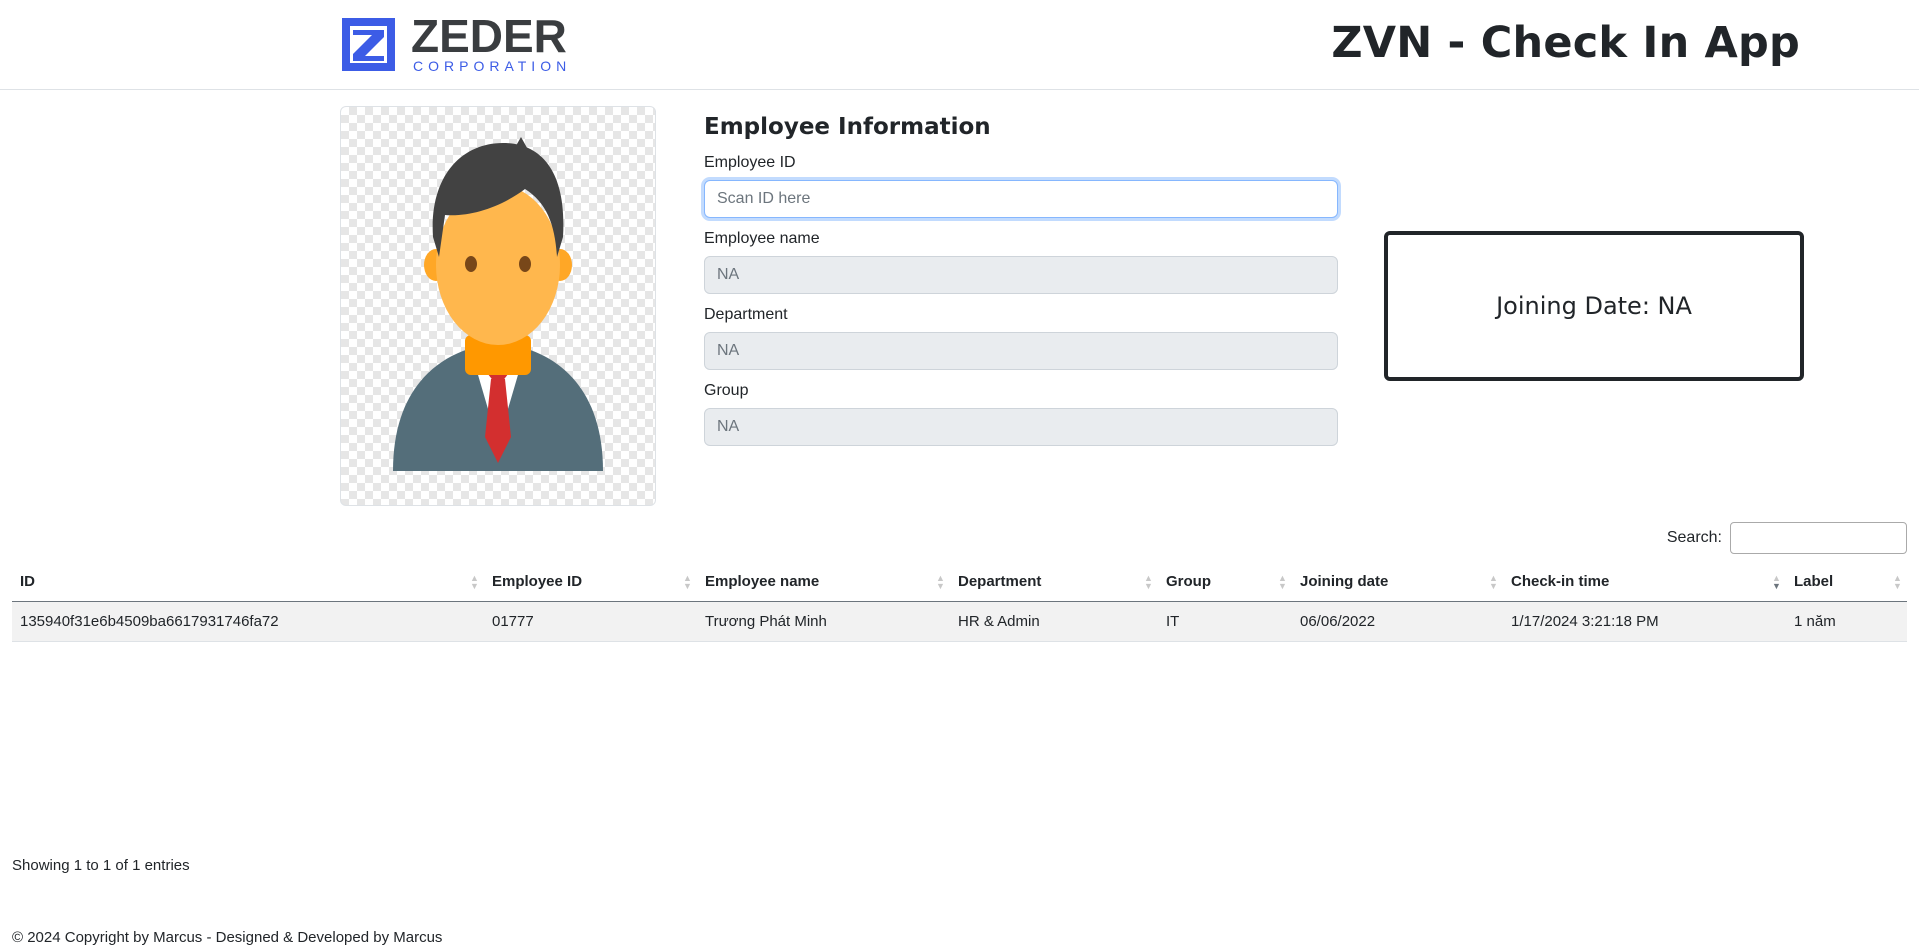 The height and width of the screenshot is (951, 1919). What do you see at coordinates (590, 621) in the screenshot?
I see `cell-employee-id: 01777` at bounding box center [590, 621].